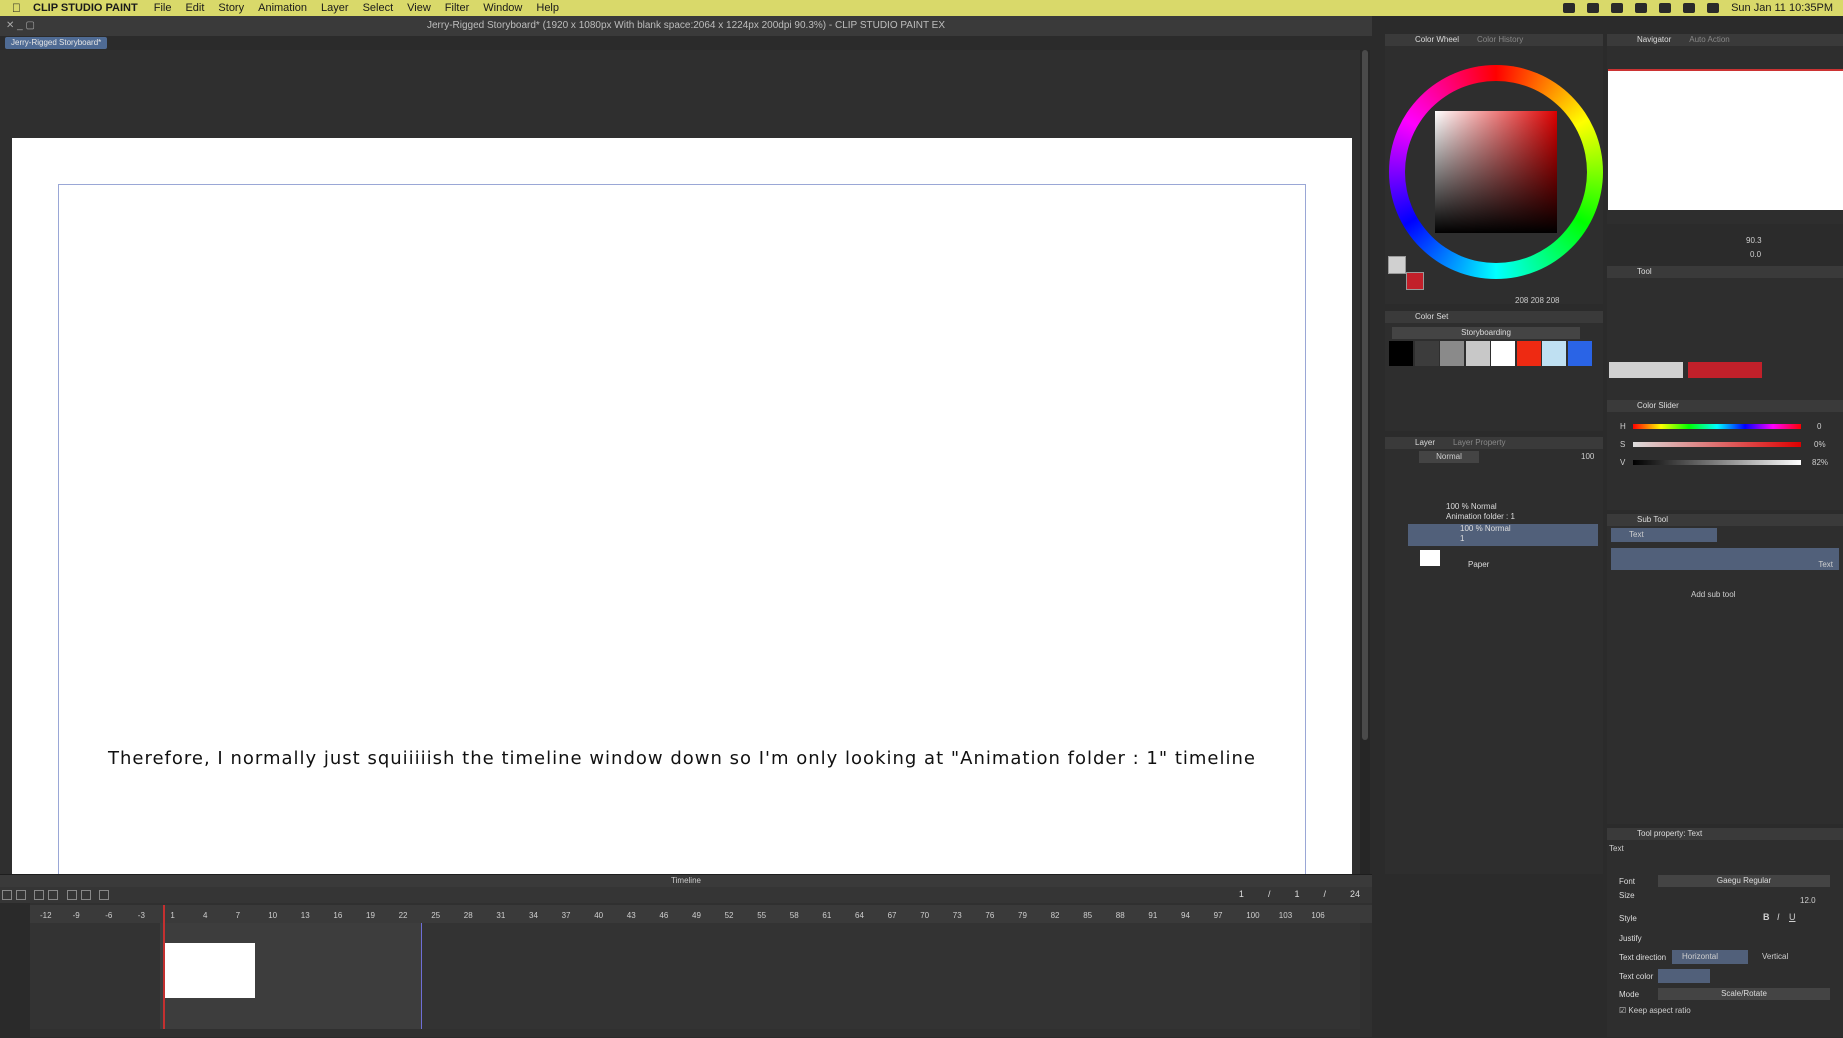 The width and height of the screenshot is (1843, 1038). I want to click on value-slider, so click(1717, 462).